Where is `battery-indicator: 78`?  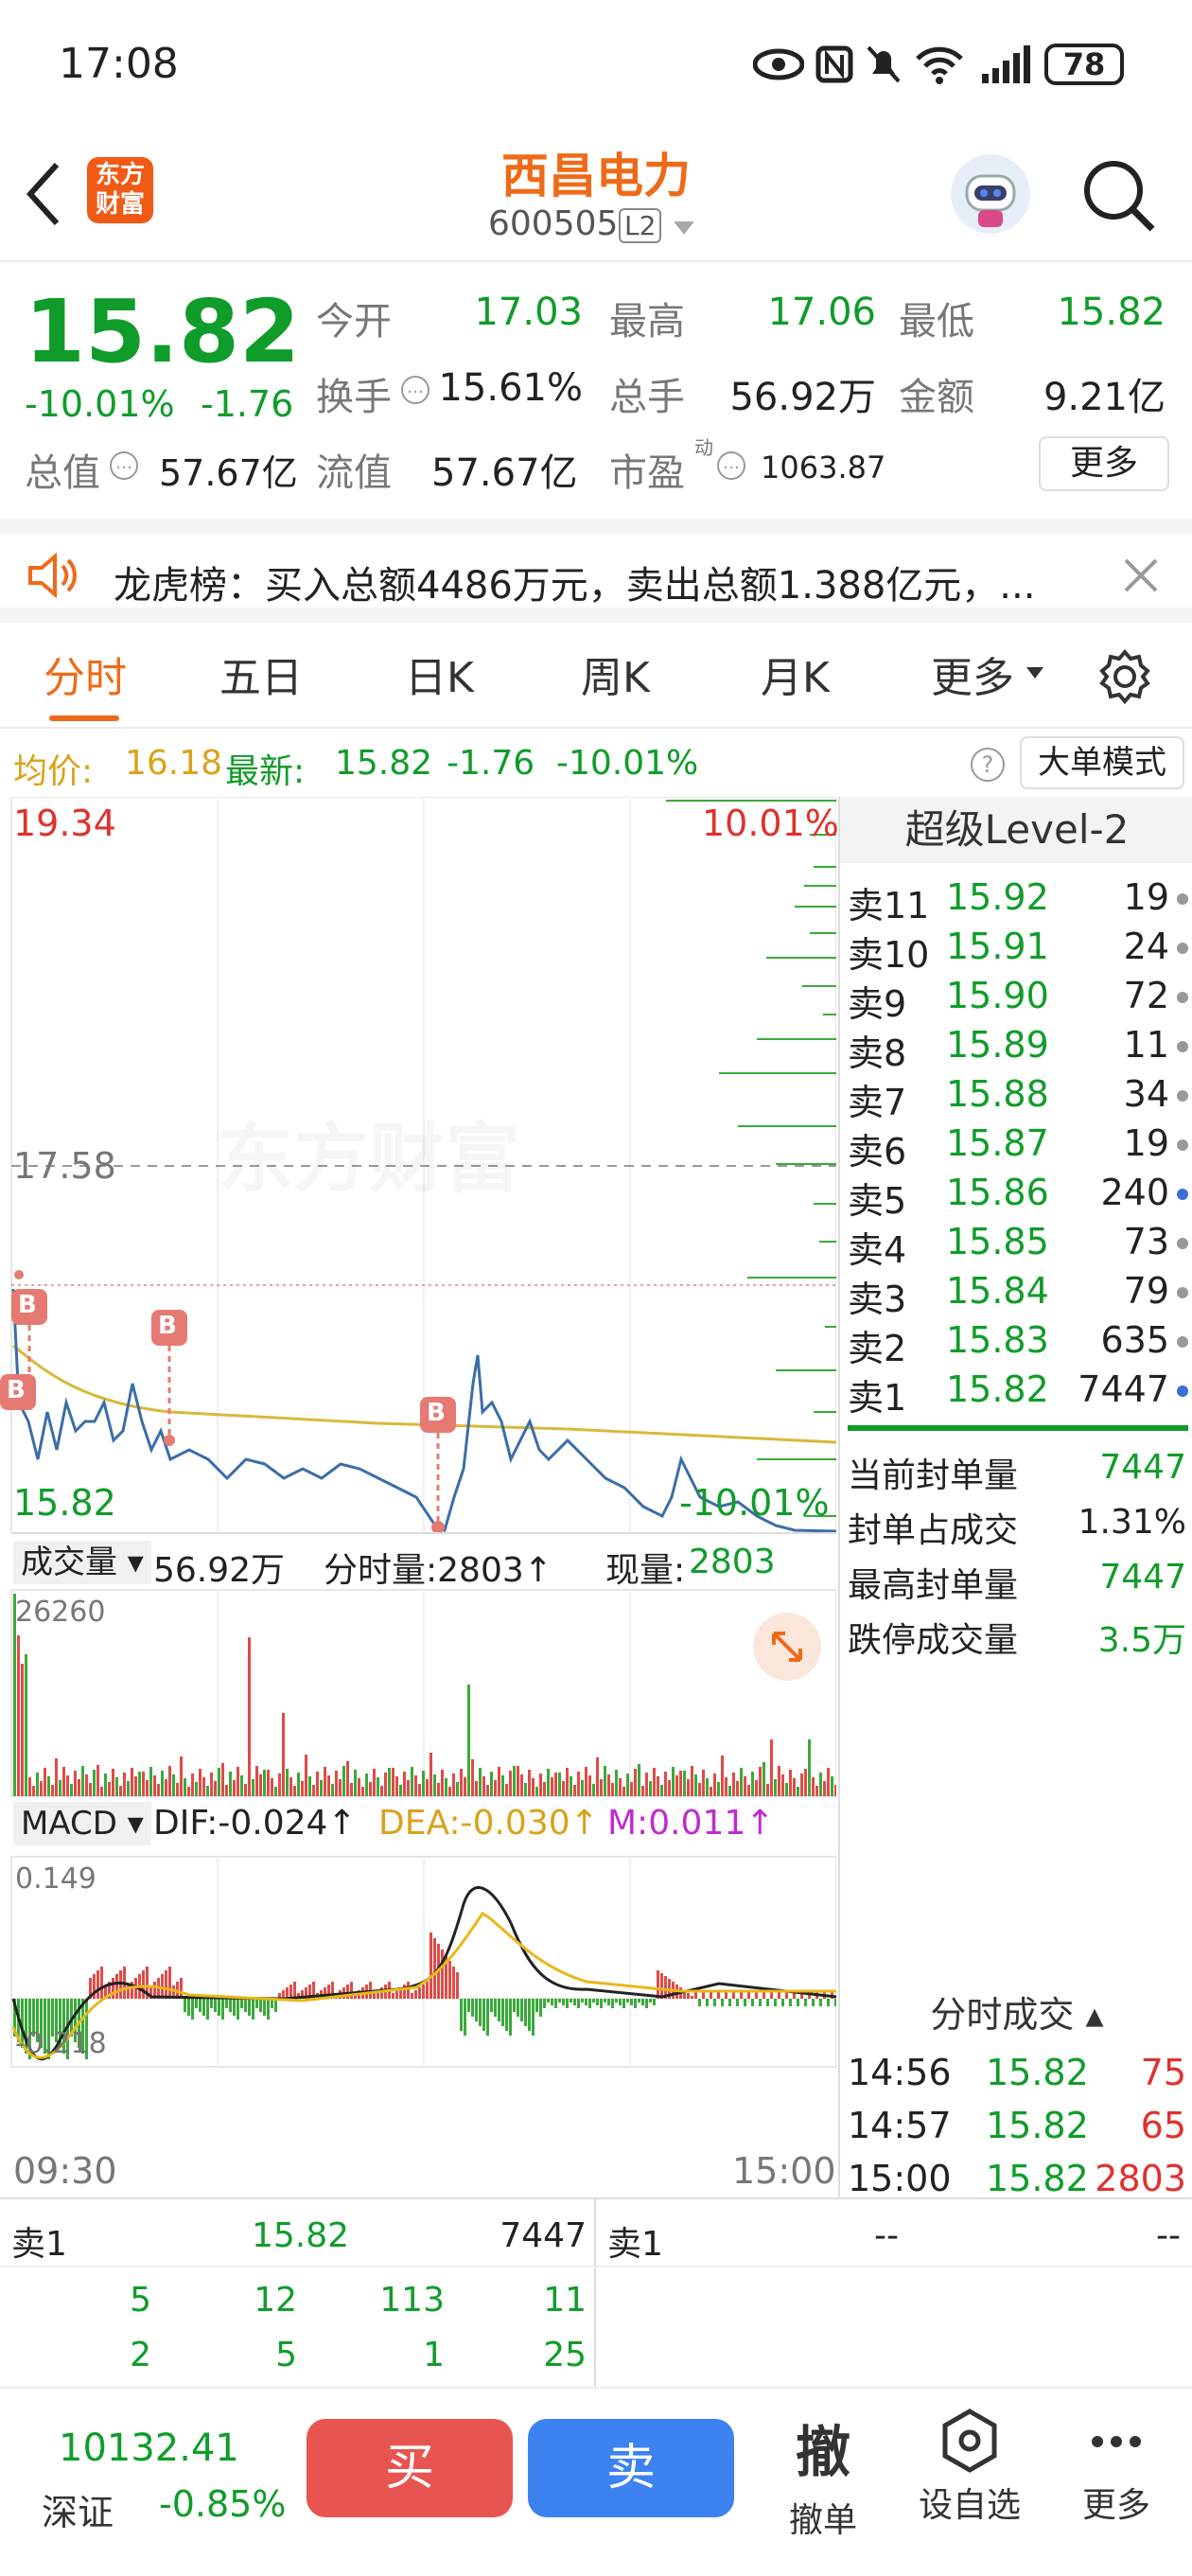 battery-indicator: 78 is located at coordinates (1084, 64).